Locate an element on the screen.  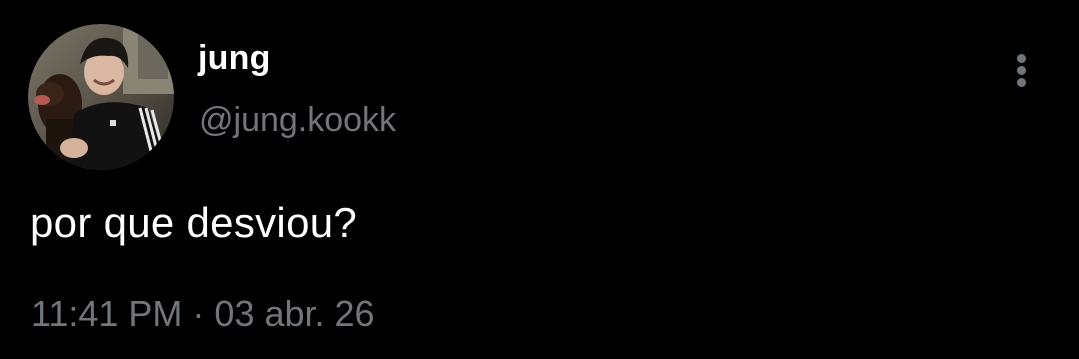
tweet-date: 03 abr. 26 is located at coordinates (294, 313).